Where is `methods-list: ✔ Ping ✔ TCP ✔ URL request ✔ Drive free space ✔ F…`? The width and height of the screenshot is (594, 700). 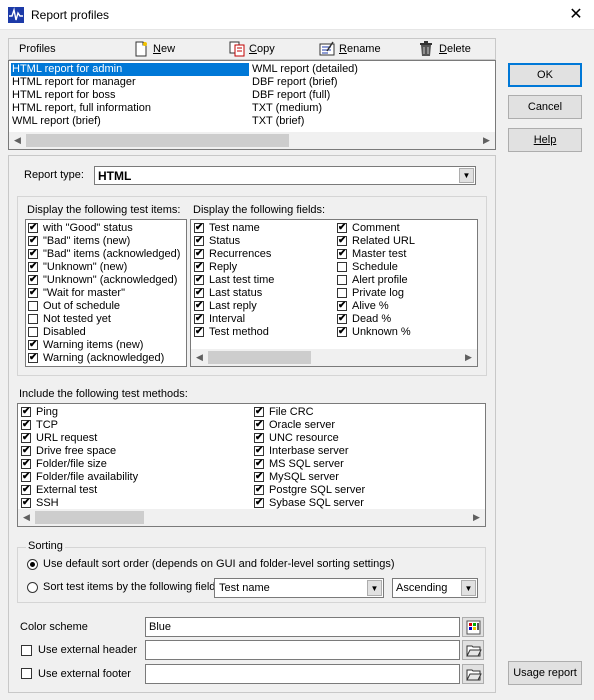
methods-list: ✔ Ping ✔ TCP ✔ URL request ✔ Drive free space ✔ F… is located at coordinates (251, 465).